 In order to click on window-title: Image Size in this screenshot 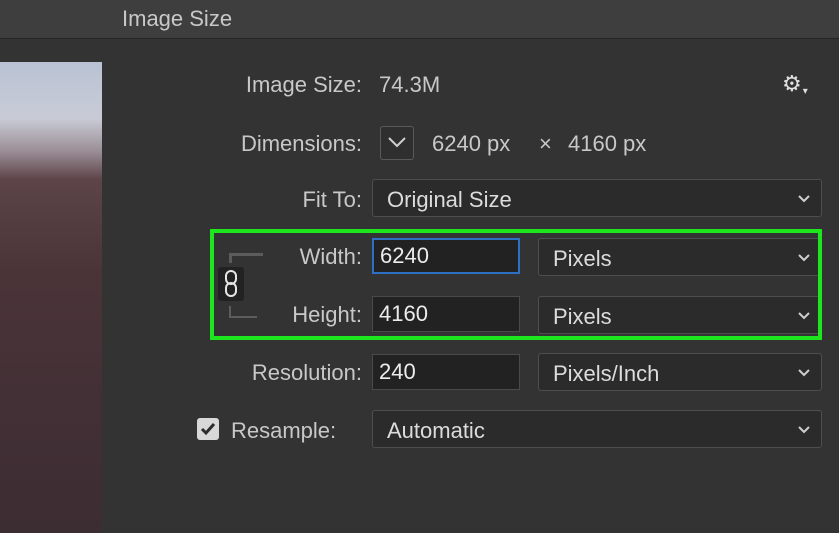, I will do `click(177, 18)`.